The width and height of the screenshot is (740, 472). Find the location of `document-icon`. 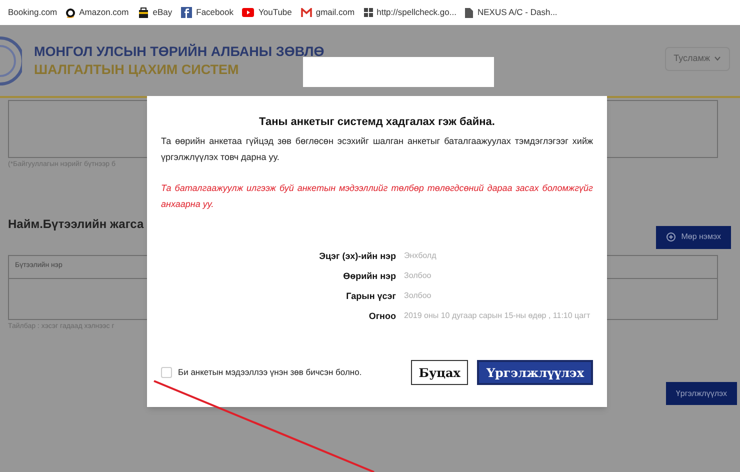

document-icon is located at coordinates (469, 13).